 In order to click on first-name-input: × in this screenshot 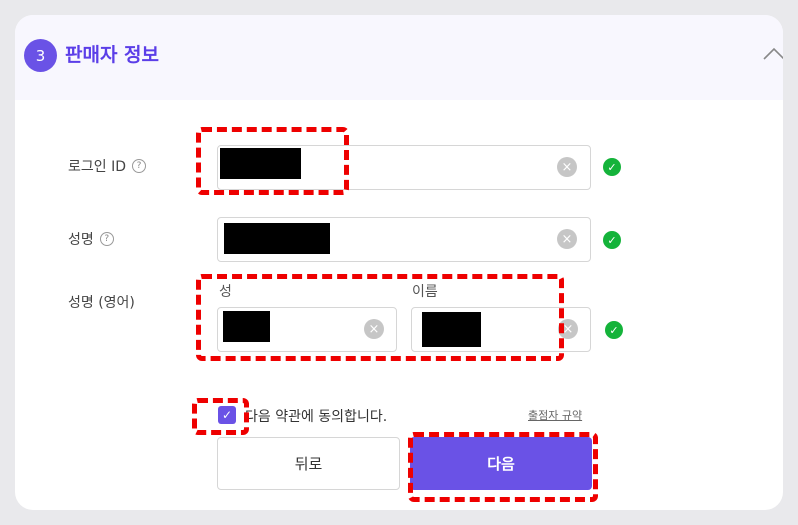, I will do `click(501, 329)`.